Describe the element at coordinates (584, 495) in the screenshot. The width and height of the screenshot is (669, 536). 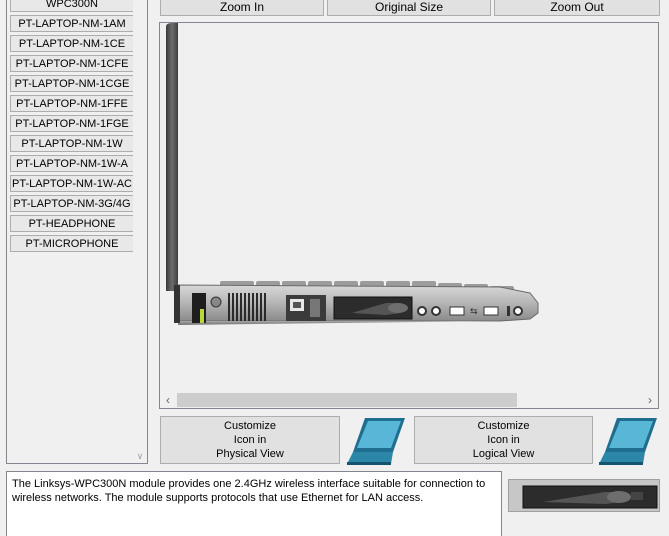
I see `module-thumbnail` at that location.